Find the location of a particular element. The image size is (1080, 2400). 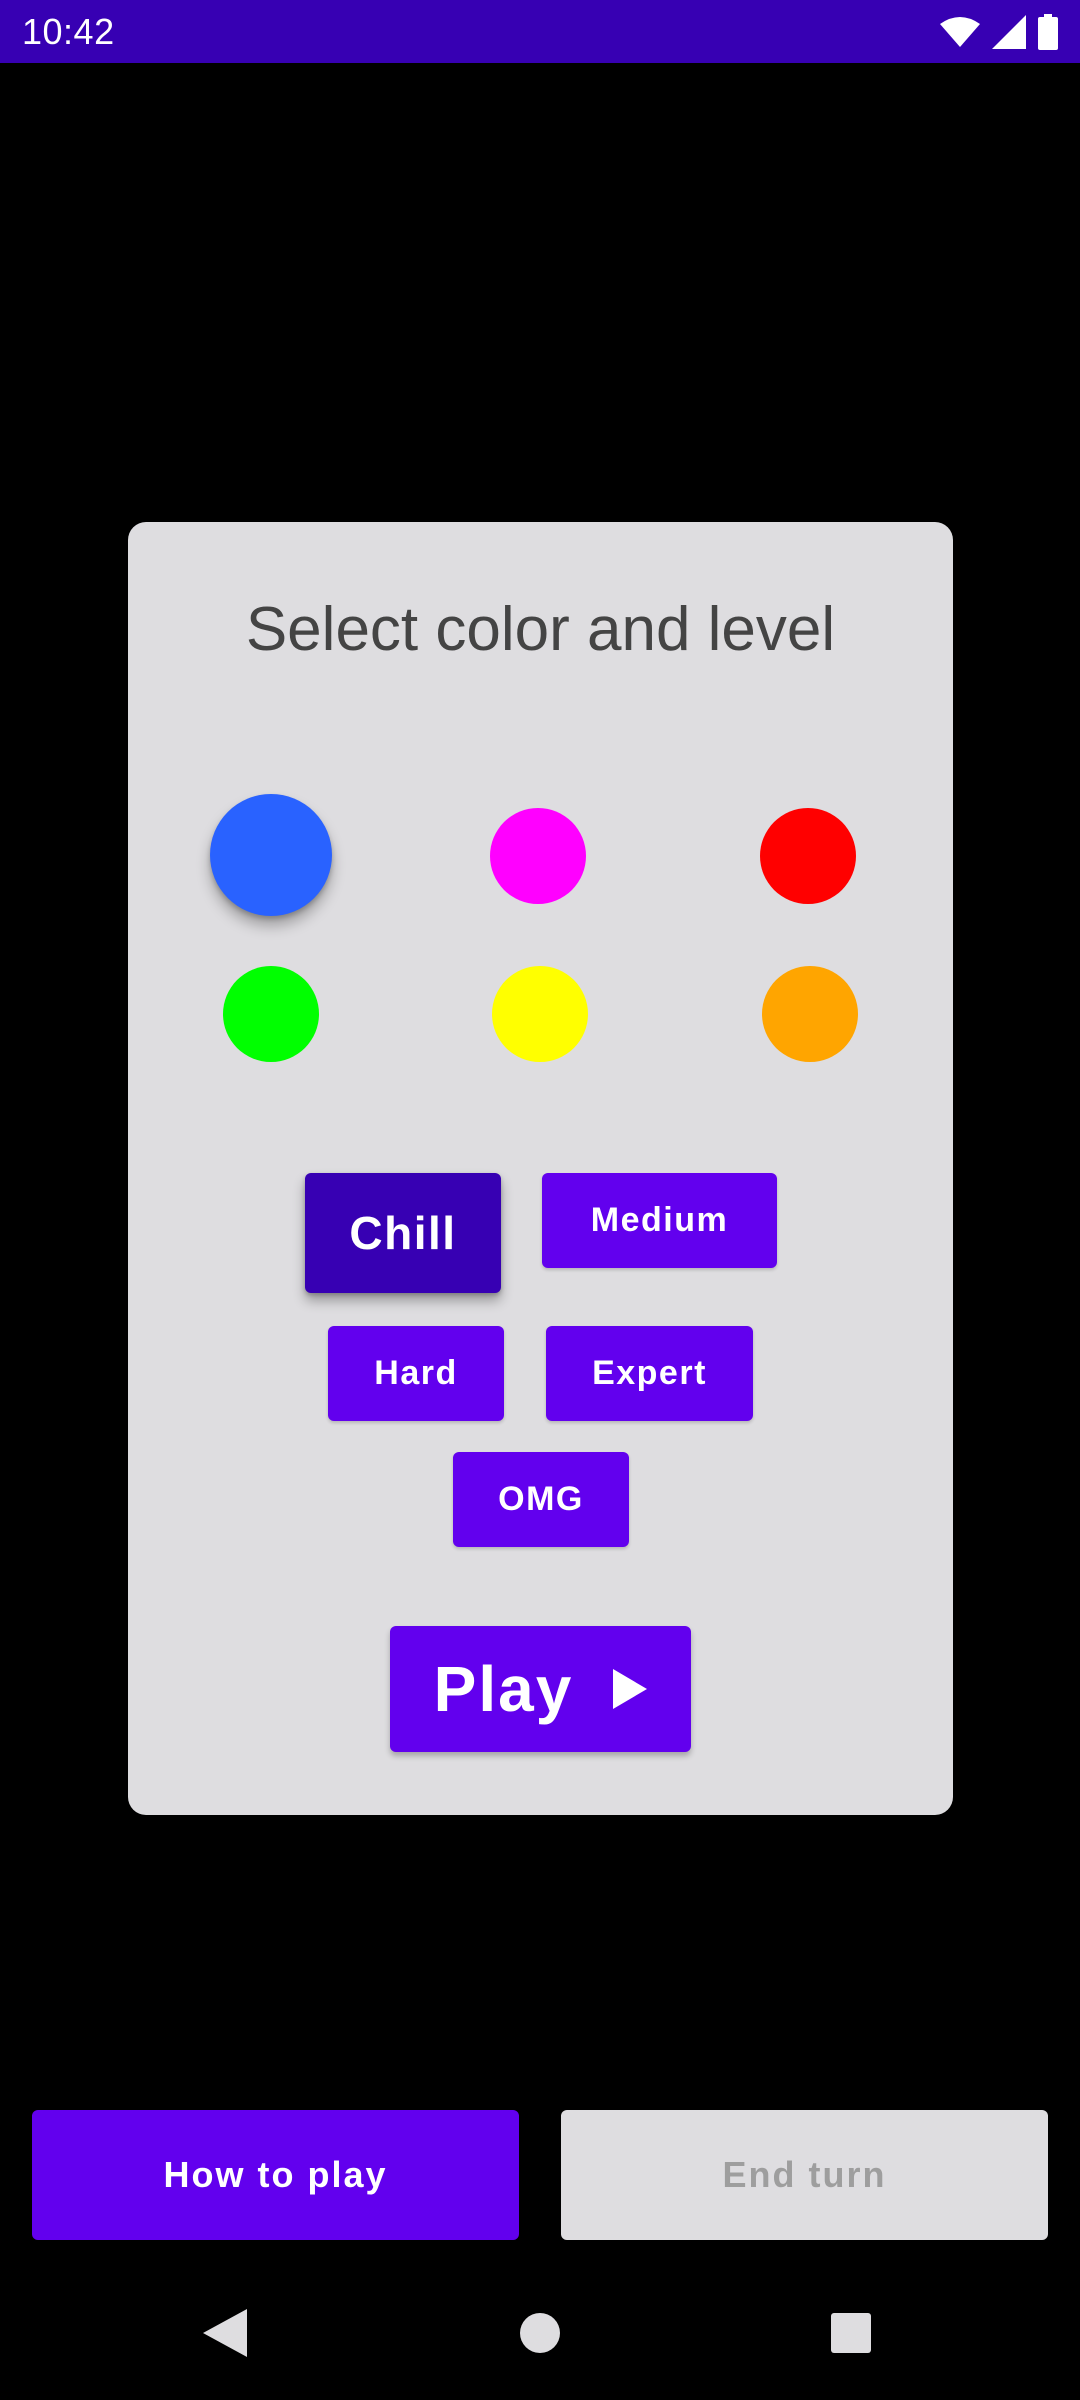

nav-recents-button is located at coordinates (851, 2335).